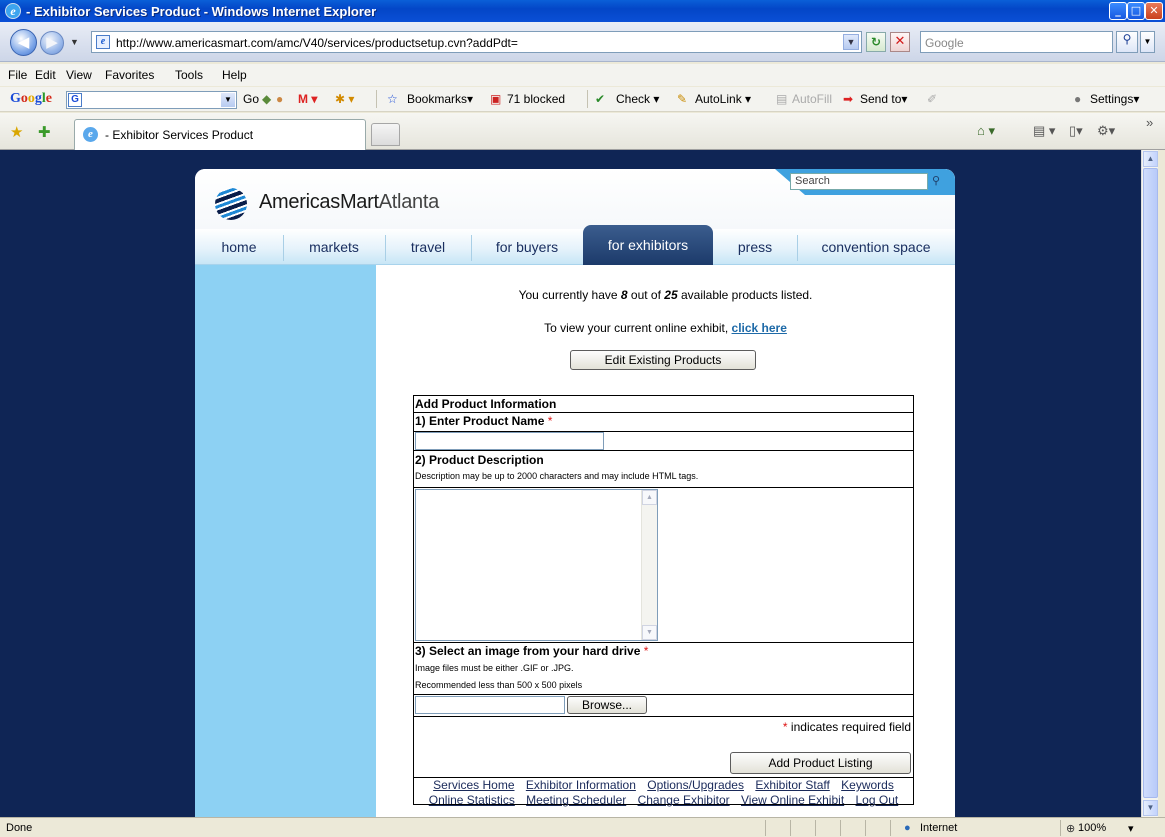 The width and height of the screenshot is (1165, 837). I want to click on zoom-dropdown-icon: ▾, so click(1131, 828).